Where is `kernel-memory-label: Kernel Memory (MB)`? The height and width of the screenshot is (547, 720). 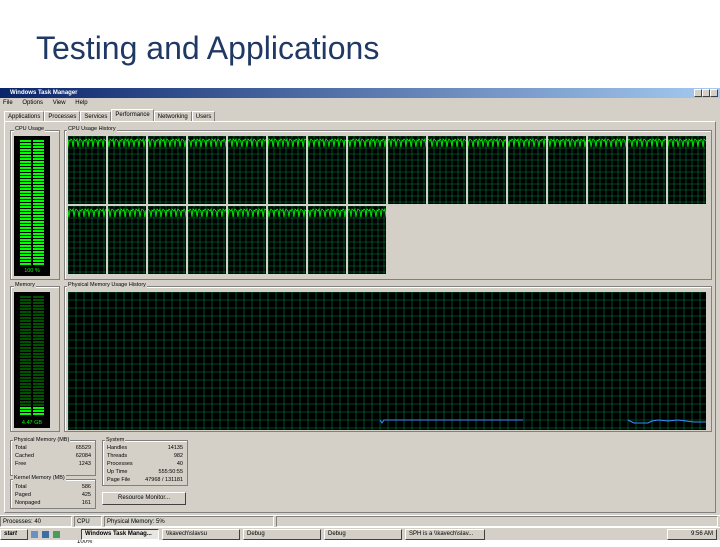 kernel-memory-label: Kernel Memory (MB) is located at coordinates (39, 478).